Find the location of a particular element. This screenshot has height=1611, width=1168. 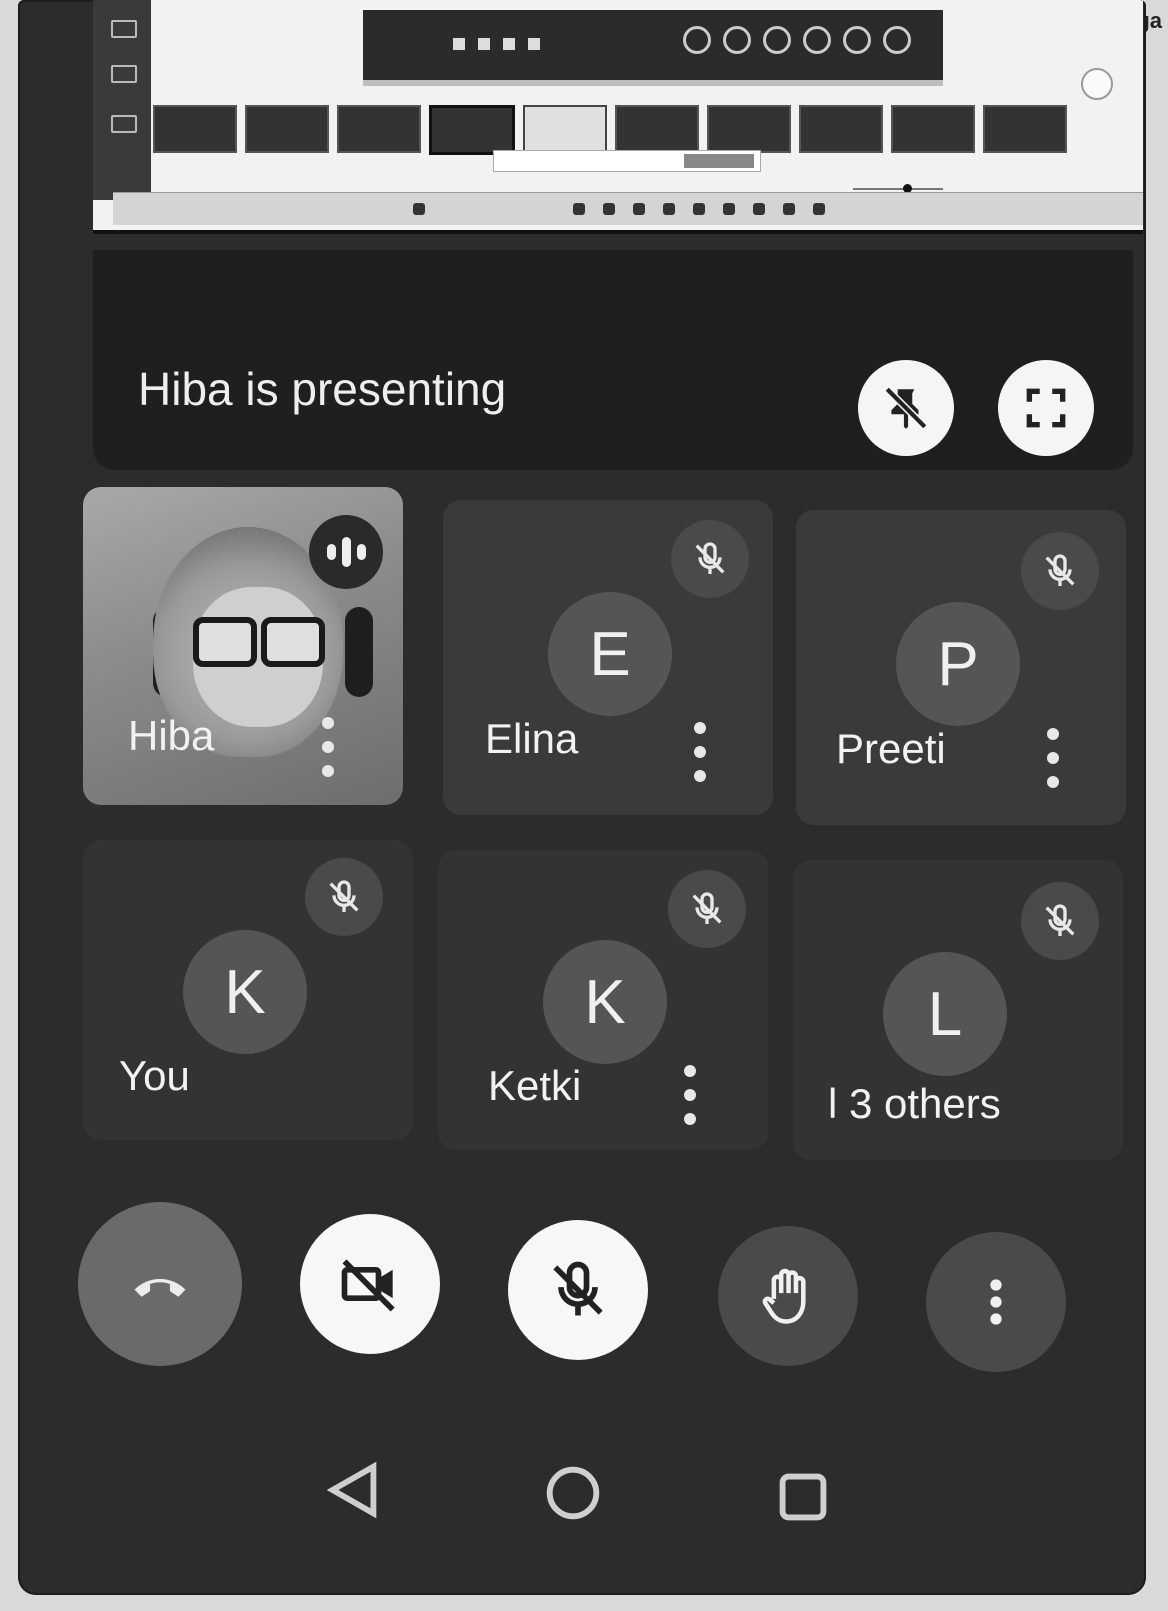

avatar: E is located at coordinates (610, 654).